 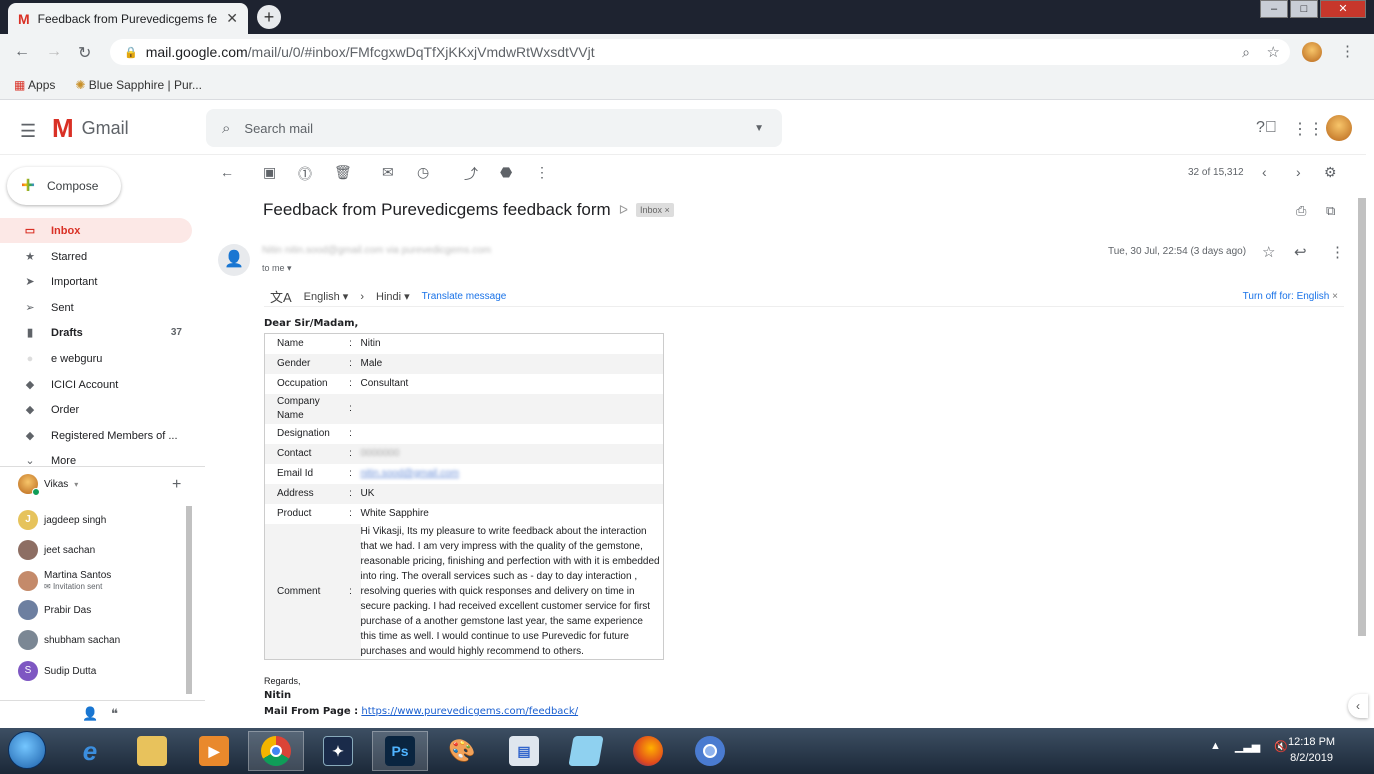 I want to click on mail-scrollbar, so click(x=1362, y=417).